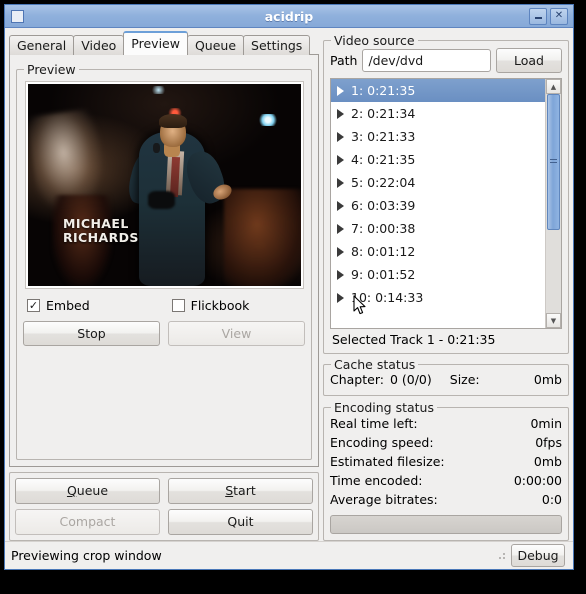 The image size is (586, 594). I want to click on cache-status-line: Chapter: 0 (0/0) Size: 0mb, so click(446, 380).